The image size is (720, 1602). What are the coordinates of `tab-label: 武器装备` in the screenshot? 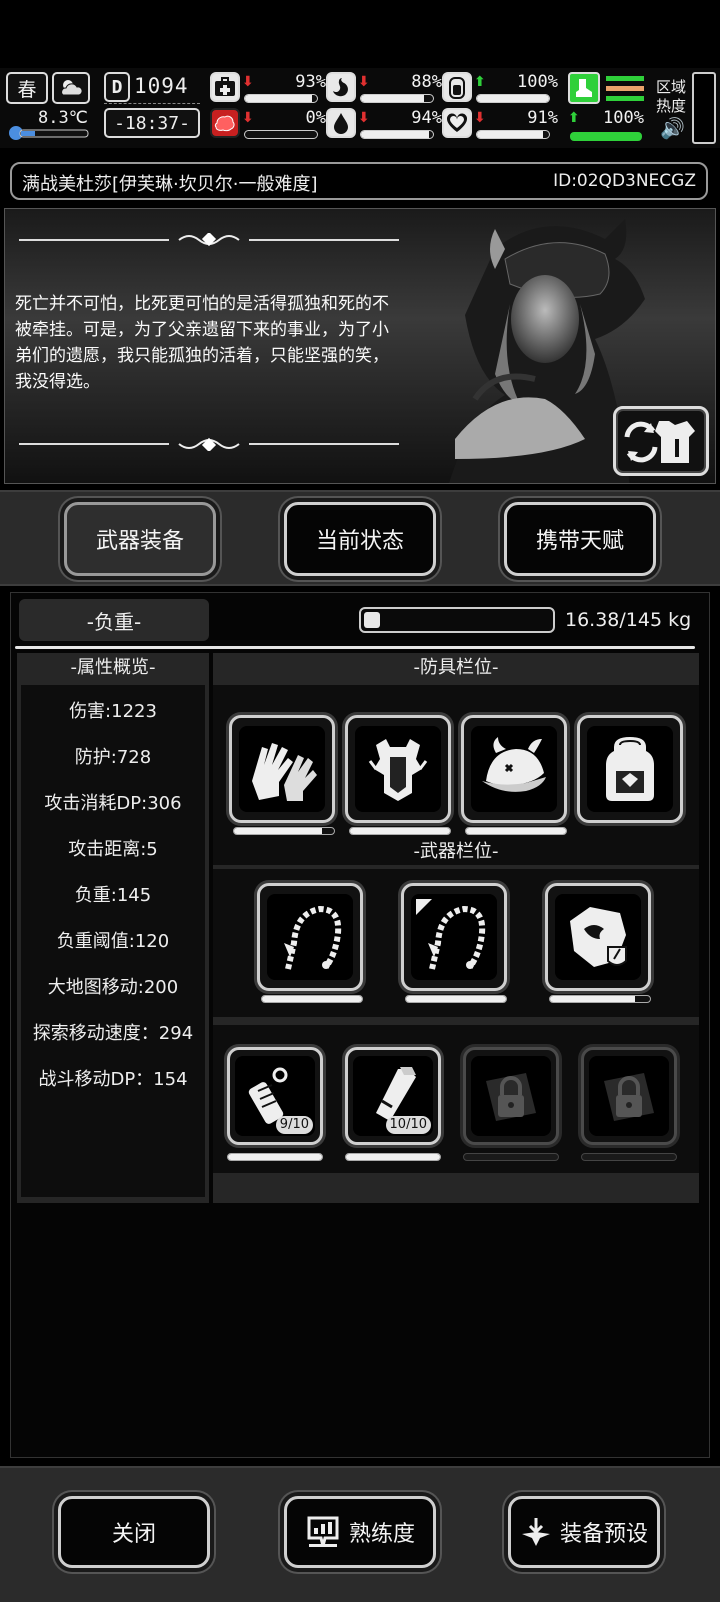 It's located at (139, 541).